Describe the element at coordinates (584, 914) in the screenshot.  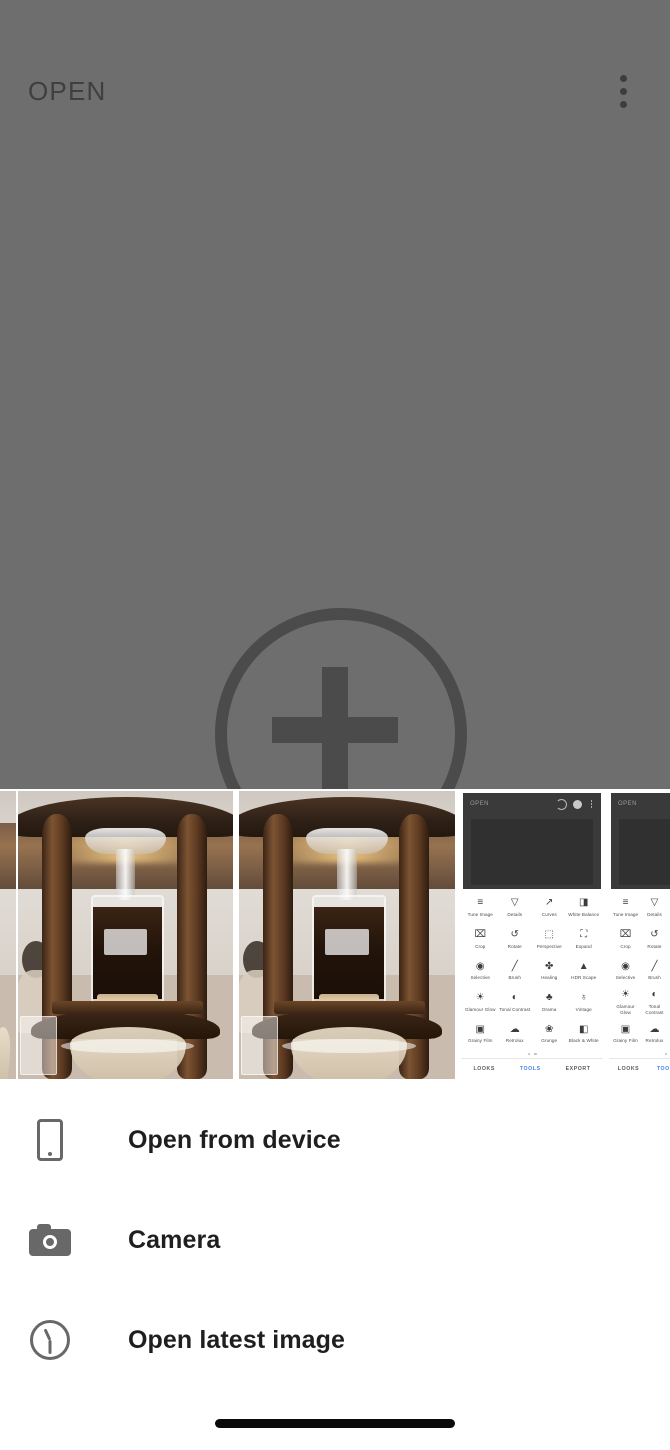
I see `screenshot-tool-label: White Balance` at that location.